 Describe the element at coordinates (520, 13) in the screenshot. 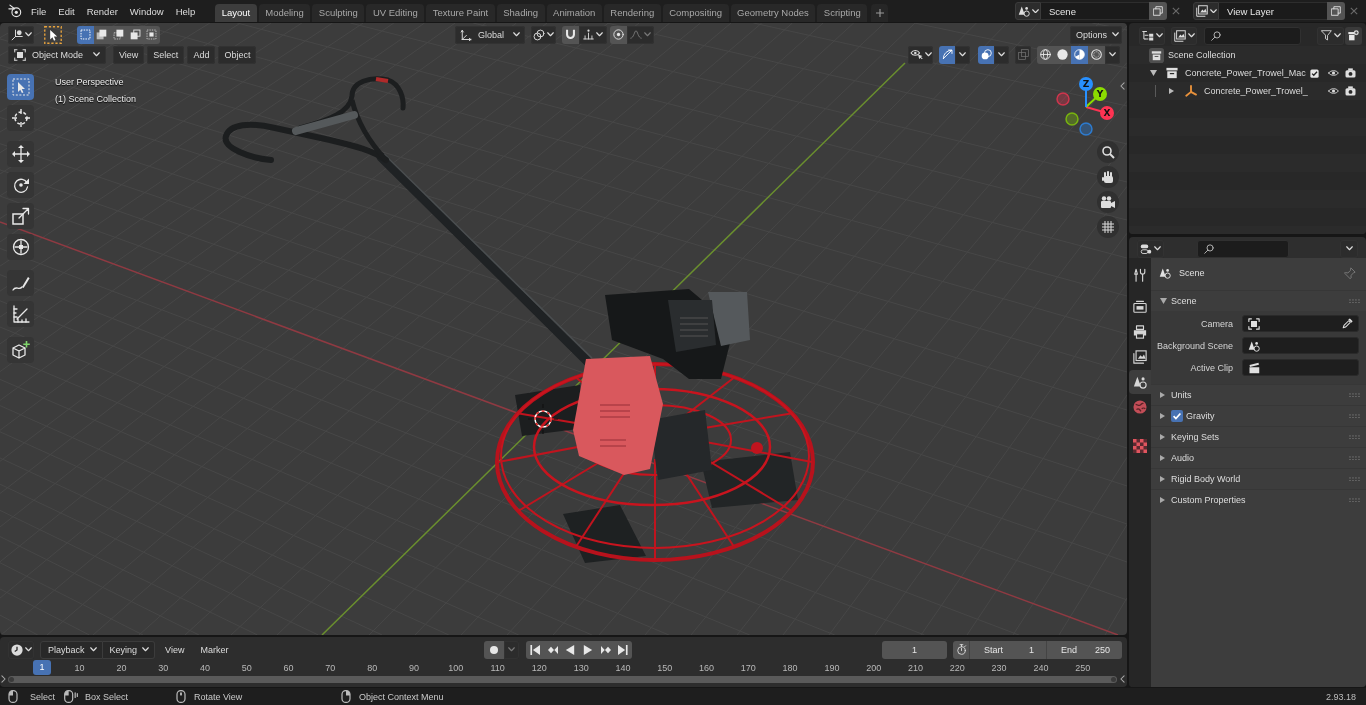

I see `workspace-tab: Shading` at that location.